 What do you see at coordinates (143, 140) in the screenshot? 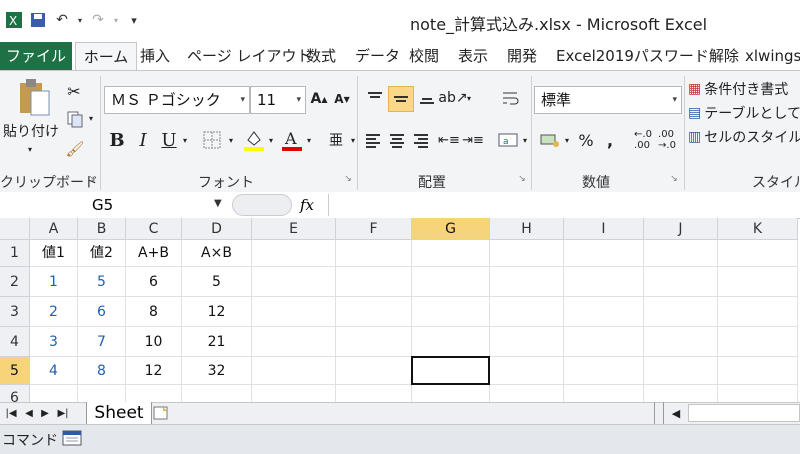
I see `italic-button: I` at bounding box center [143, 140].